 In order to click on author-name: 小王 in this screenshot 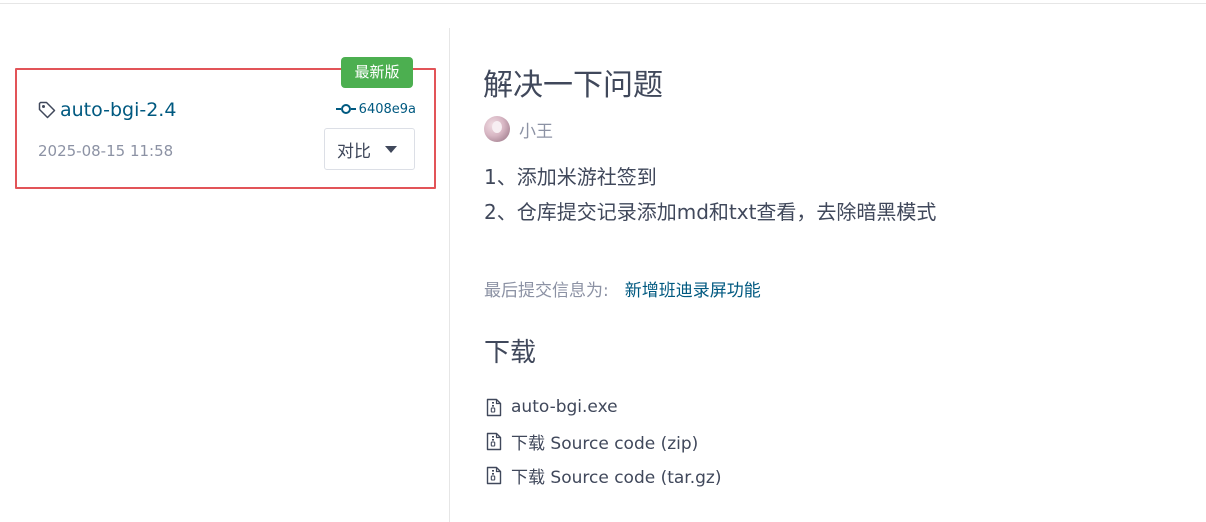, I will do `click(536, 129)`.